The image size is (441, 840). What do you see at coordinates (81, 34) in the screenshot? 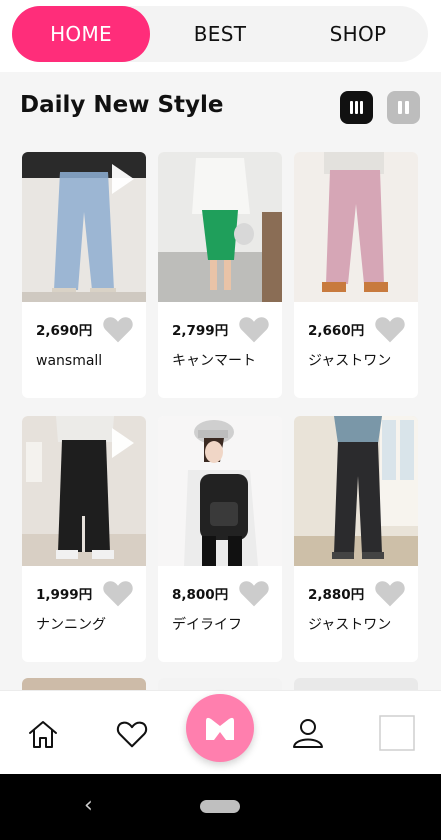
I see `tab-home: HOME` at bounding box center [81, 34].